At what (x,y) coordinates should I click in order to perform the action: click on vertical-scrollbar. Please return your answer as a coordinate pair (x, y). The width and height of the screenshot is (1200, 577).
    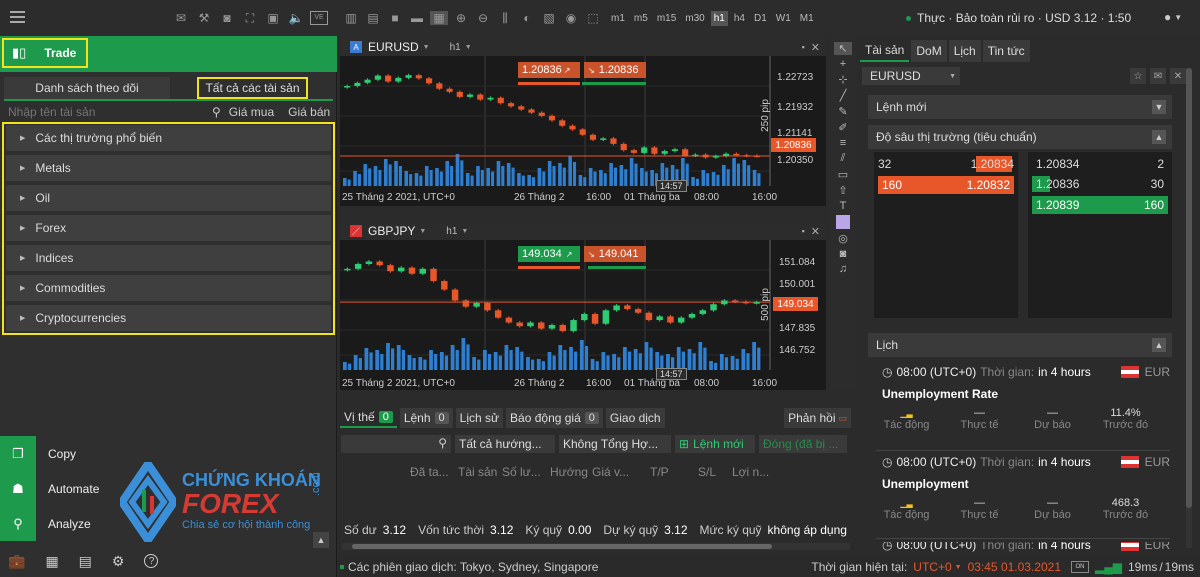
    Looking at the image, I should click on (1189, 308).